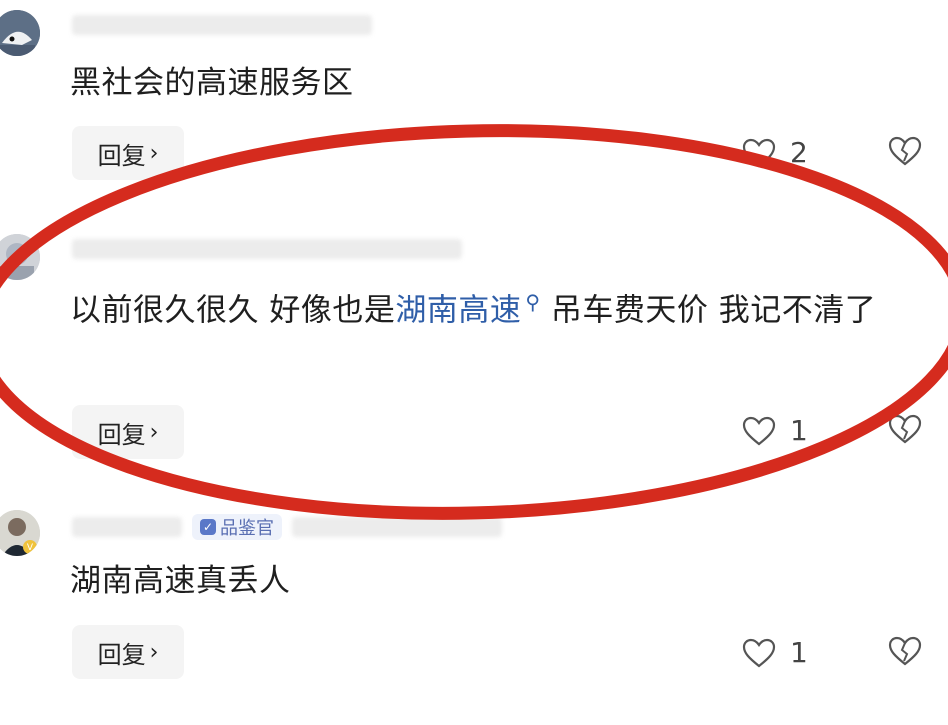  What do you see at coordinates (532, 302) in the screenshot?
I see `search-icon: ⚲` at bounding box center [532, 302].